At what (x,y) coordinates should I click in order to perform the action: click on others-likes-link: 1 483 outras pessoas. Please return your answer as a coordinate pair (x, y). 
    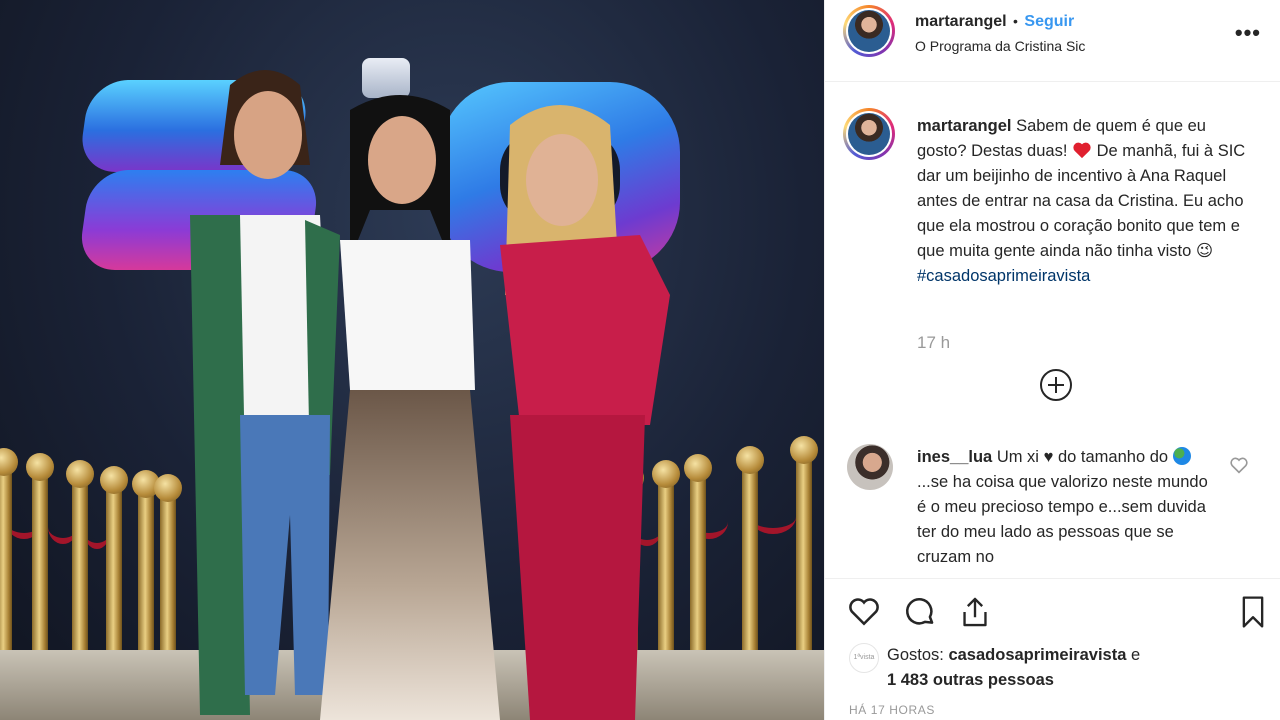
    Looking at the image, I should click on (970, 680).